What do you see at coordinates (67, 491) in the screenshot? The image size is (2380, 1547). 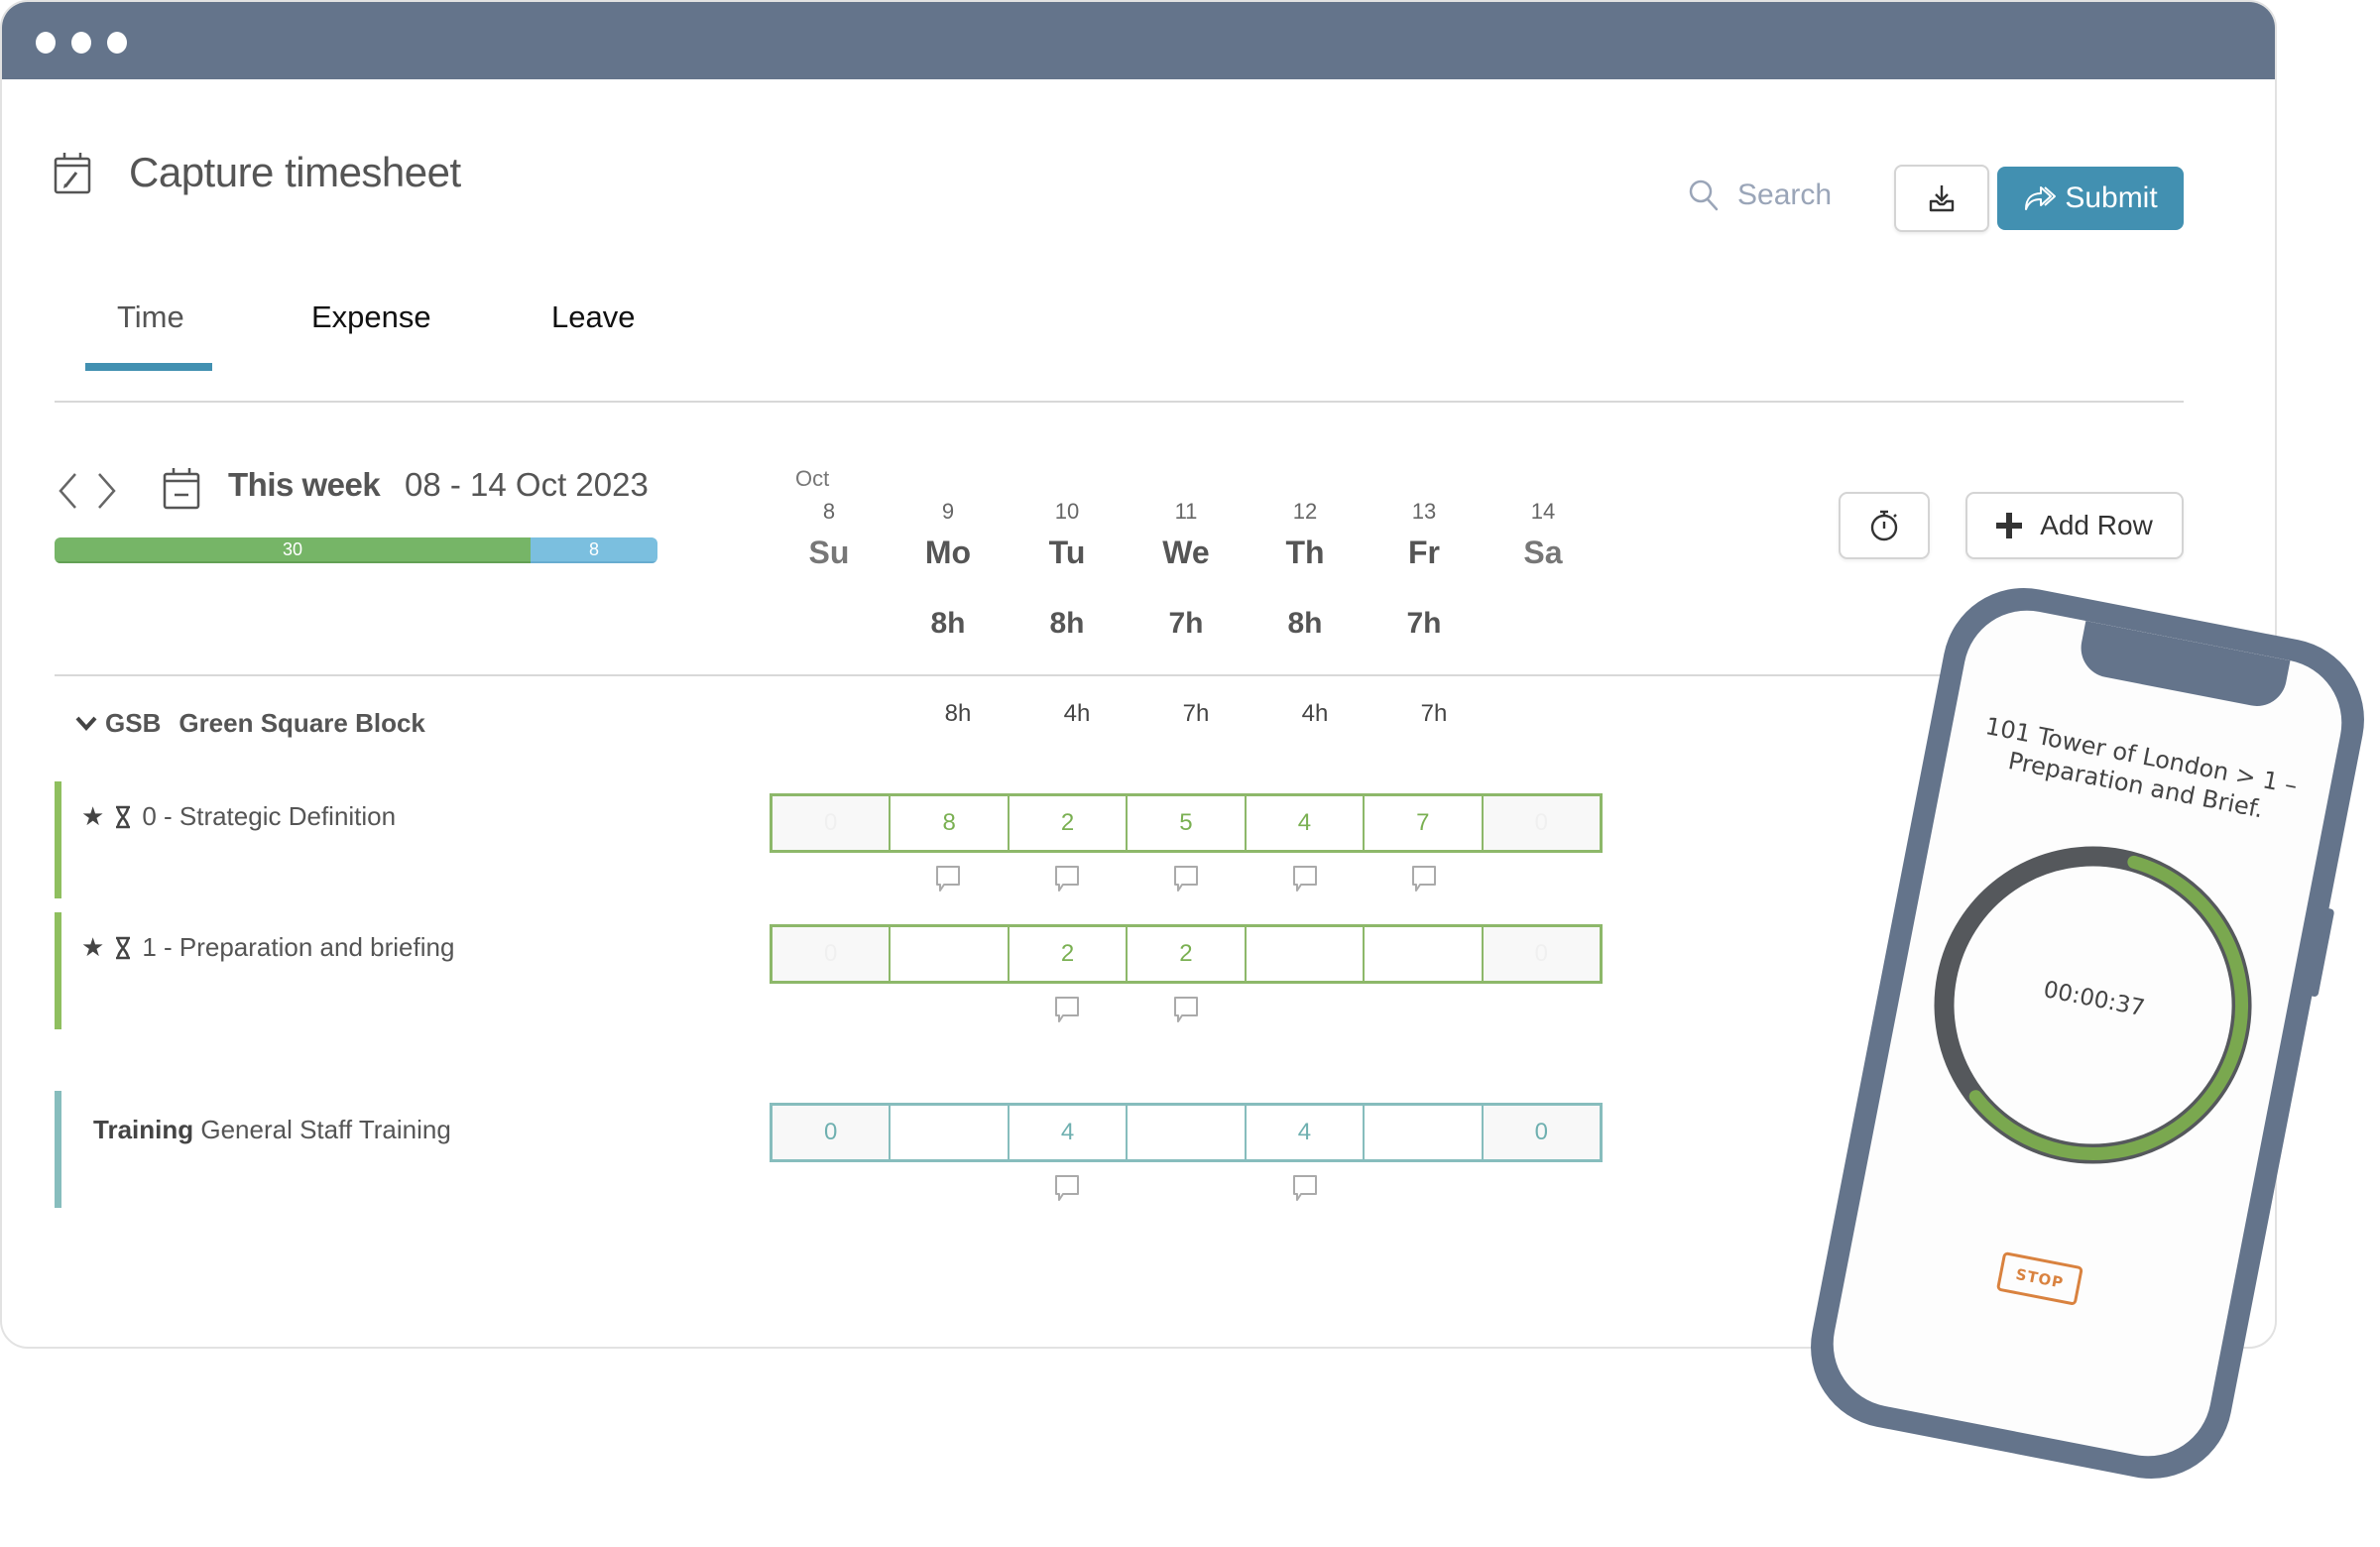 I see `previous-week-button` at bounding box center [67, 491].